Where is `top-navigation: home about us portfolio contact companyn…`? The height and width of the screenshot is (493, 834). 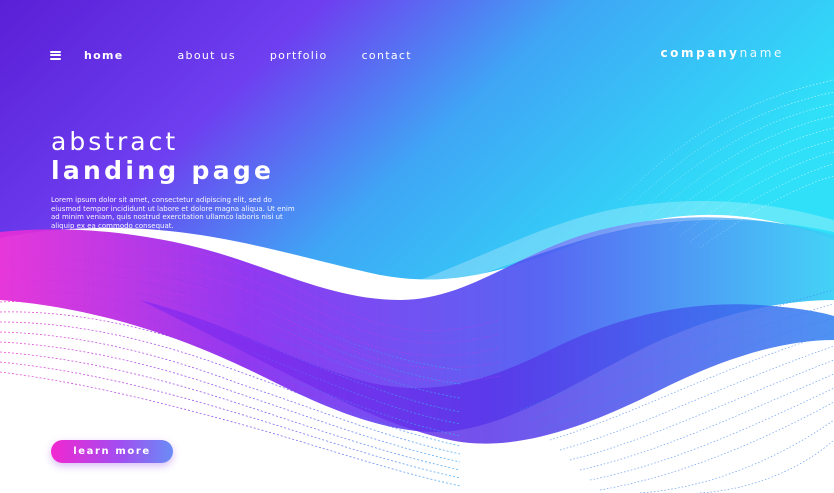 top-navigation: home about us portfolio contact companyn… is located at coordinates (417, 55).